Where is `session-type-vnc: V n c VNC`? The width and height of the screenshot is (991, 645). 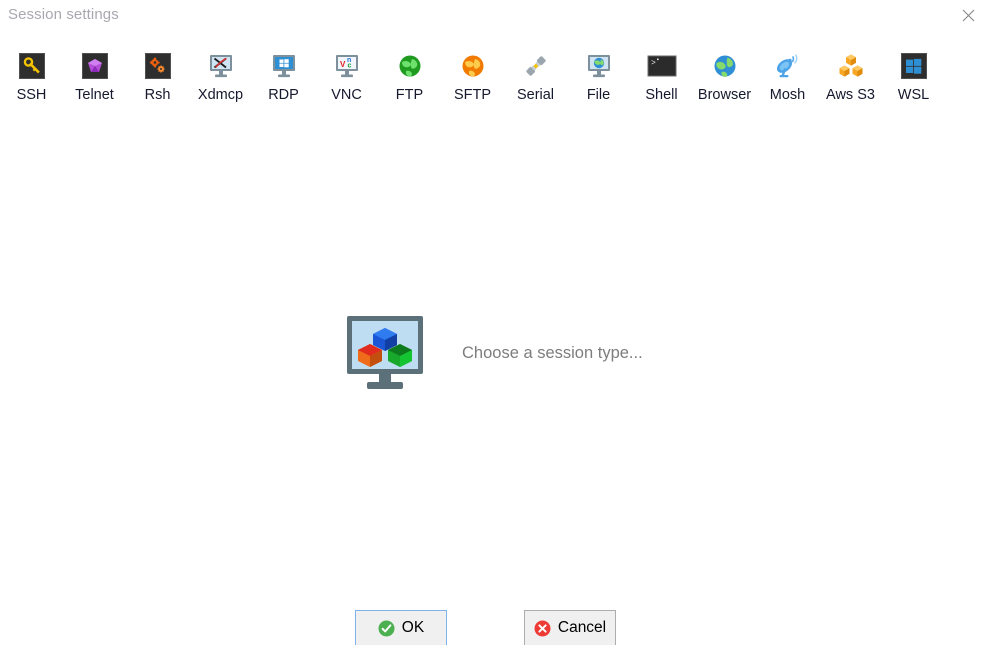
session-type-vnc: V n c VNC is located at coordinates (346, 77).